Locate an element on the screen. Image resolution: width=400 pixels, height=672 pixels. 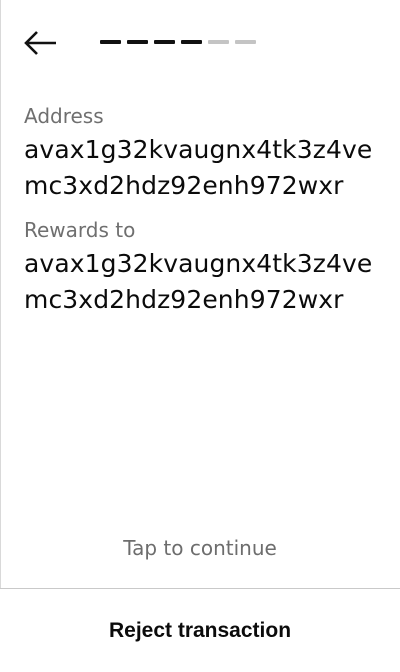
progress-indicator is located at coordinates (178, 42).